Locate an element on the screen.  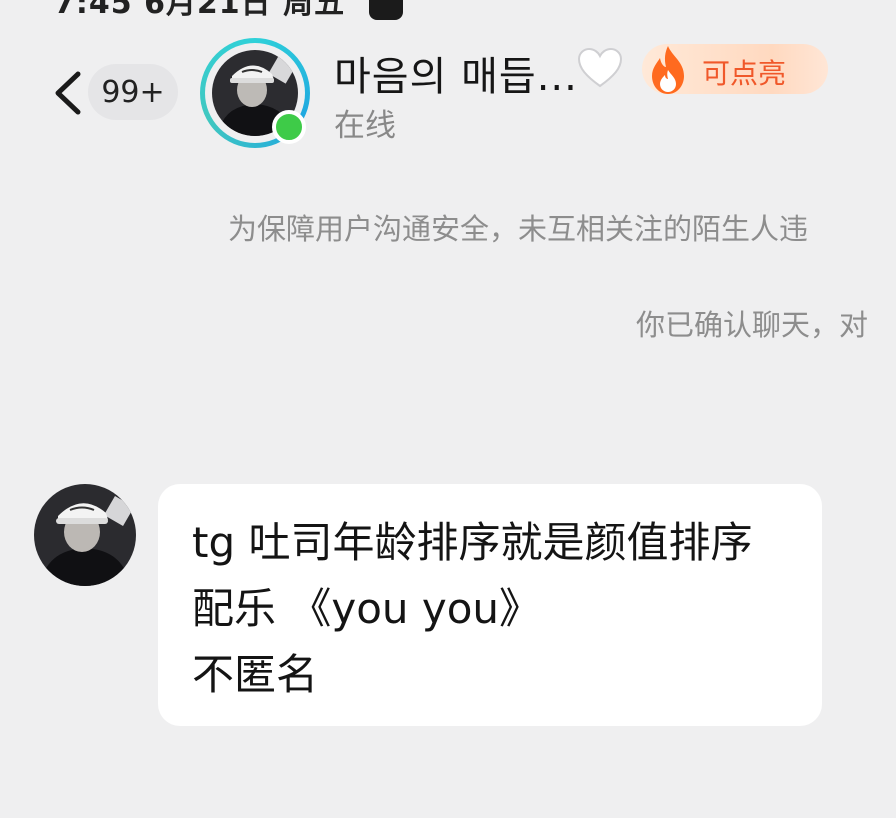
presence-status: 在线 is located at coordinates (365, 126).